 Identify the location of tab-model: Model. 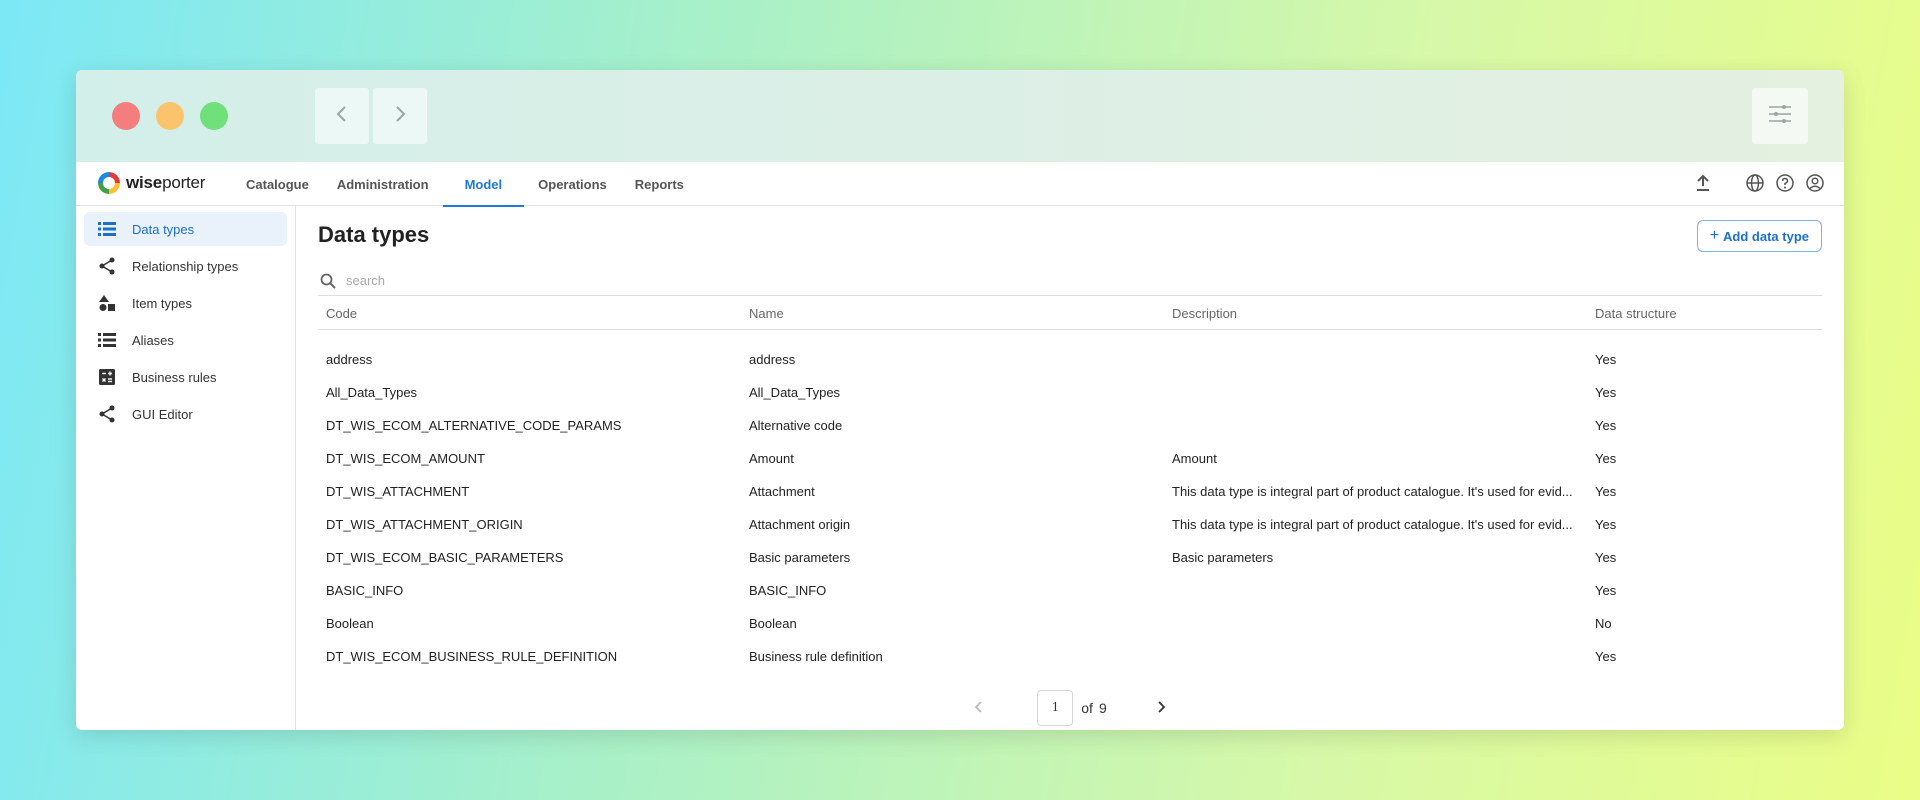
(483, 184).